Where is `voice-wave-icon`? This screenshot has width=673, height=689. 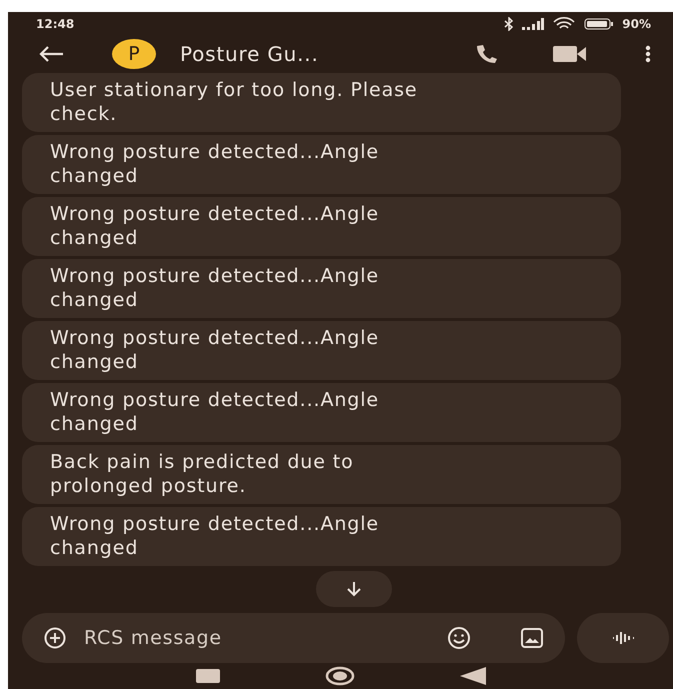
voice-wave-icon is located at coordinates (623, 638).